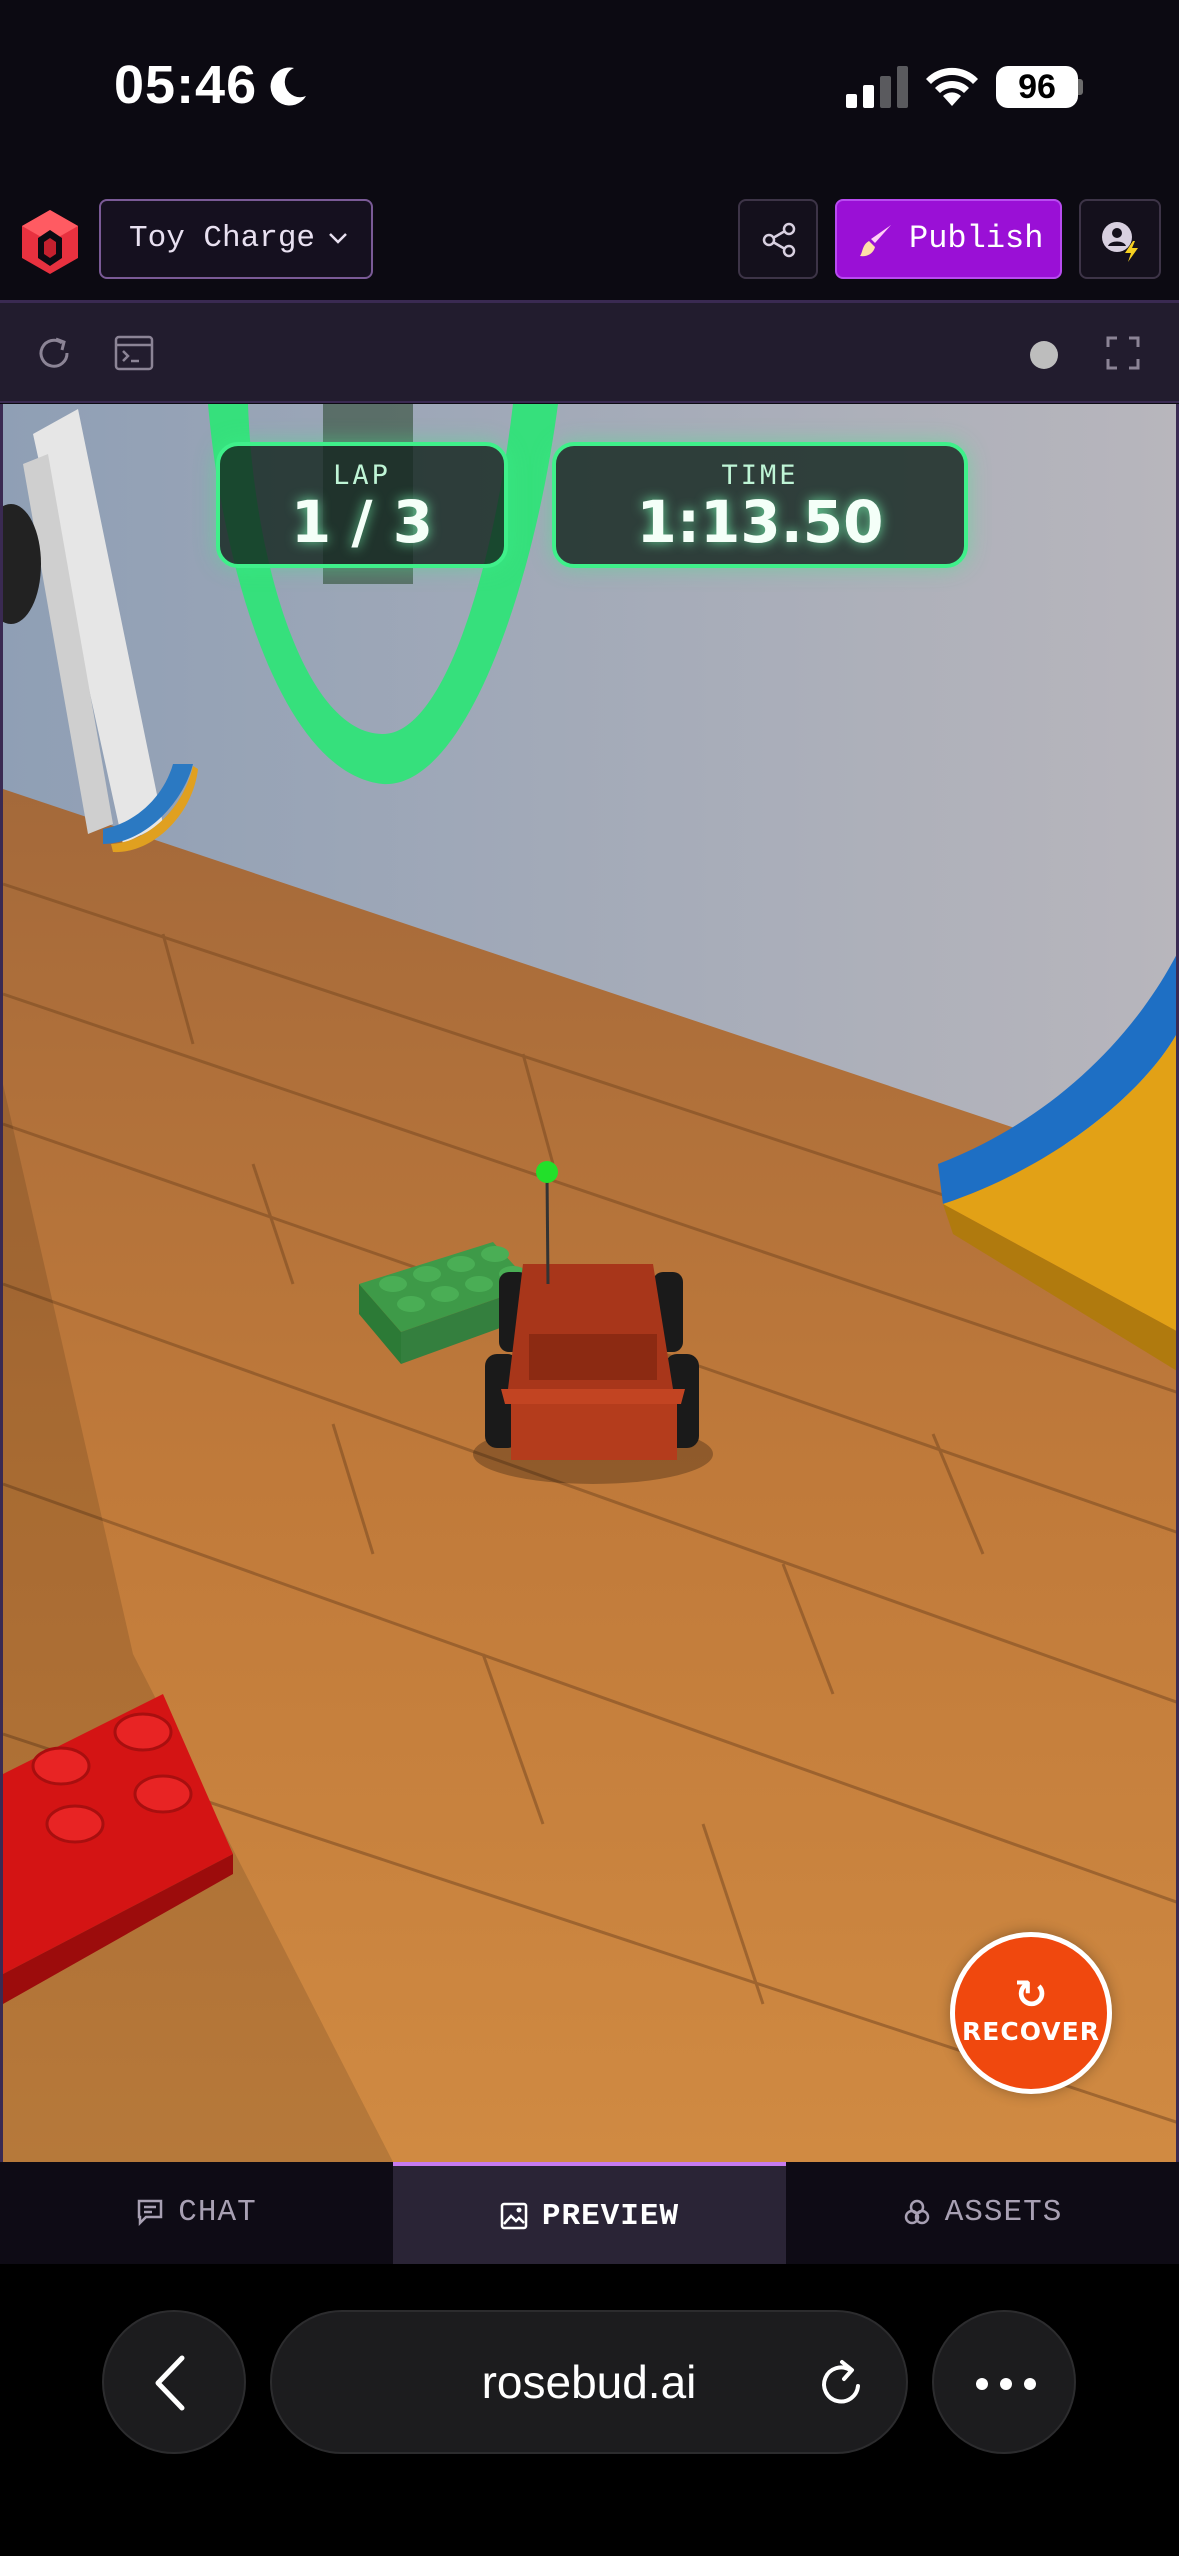 This screenshot has height=2556, width=1179. What do you see at coordinates (1037, 87) in the screenshot?
I see `battery-icon: 96` at bounding box center [1037, 87].